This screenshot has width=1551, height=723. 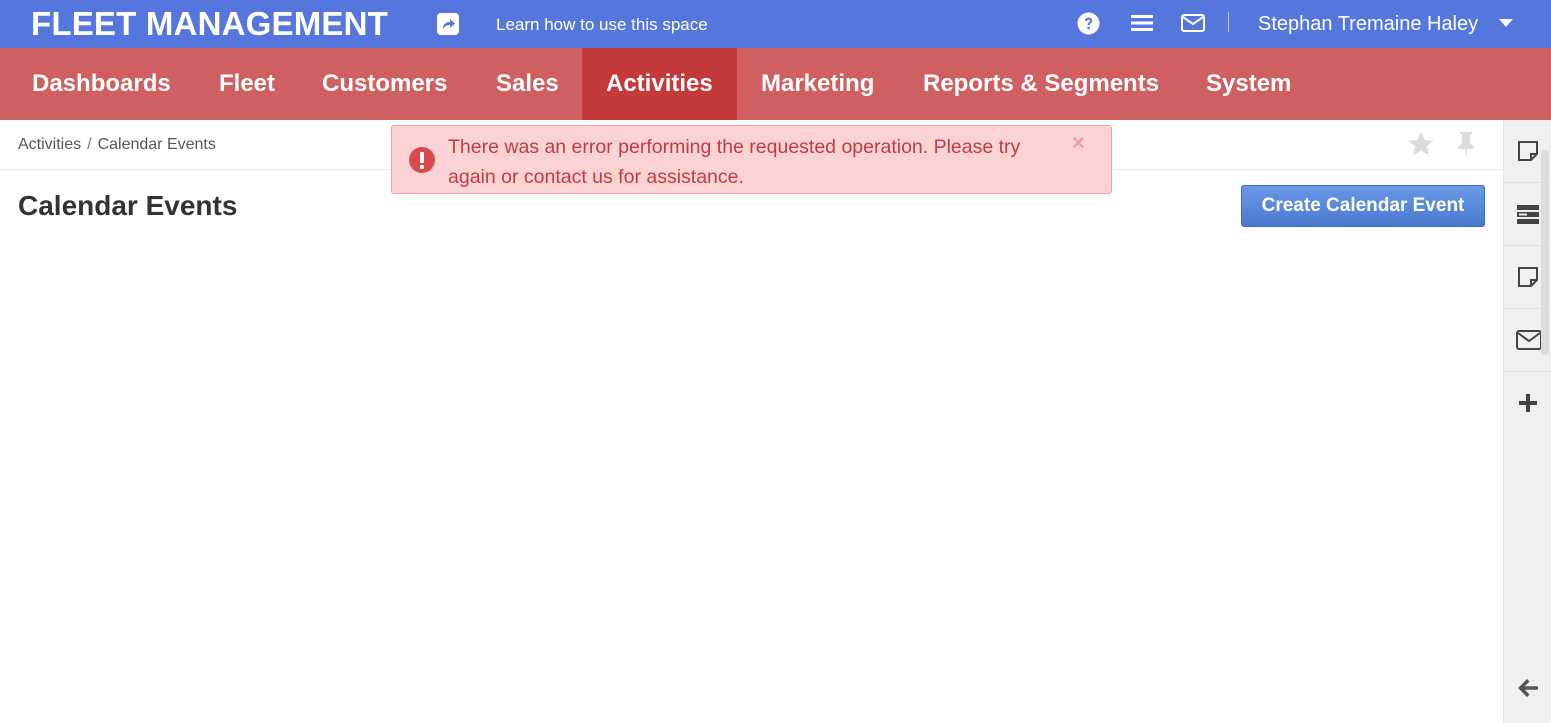 I want to click on nav-sales: Sales, so click(x=527, y=84).